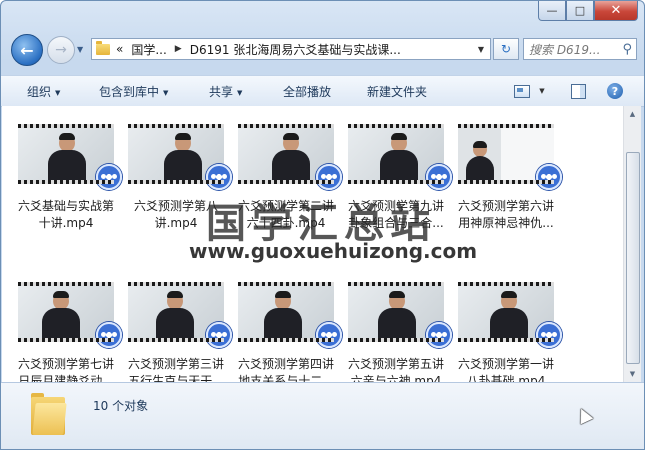  I want to click on caption-buttons: — □ ✕, so click(588, 12).